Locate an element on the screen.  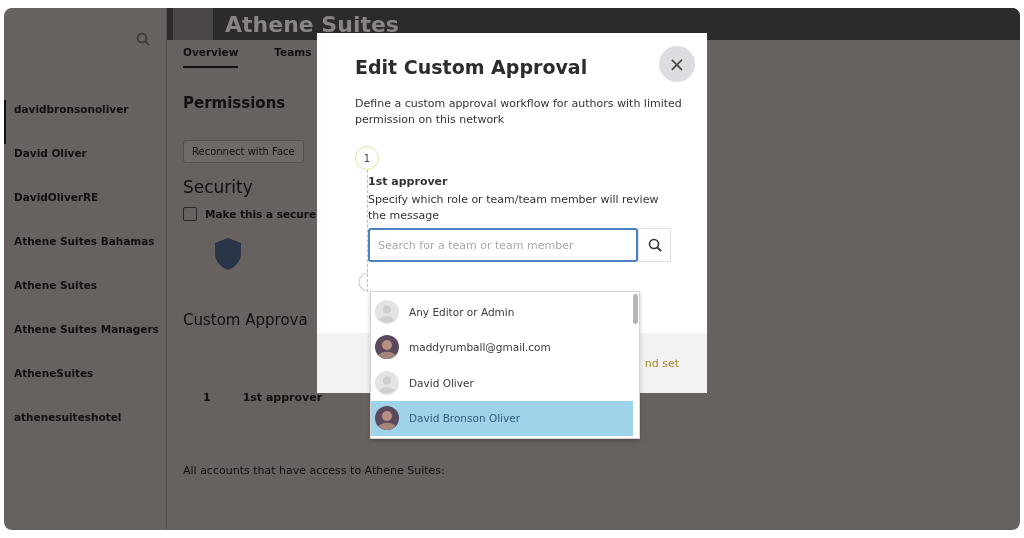
dropdown-option: maddyrumball@gmail.com is located at coordinates (502, 347).